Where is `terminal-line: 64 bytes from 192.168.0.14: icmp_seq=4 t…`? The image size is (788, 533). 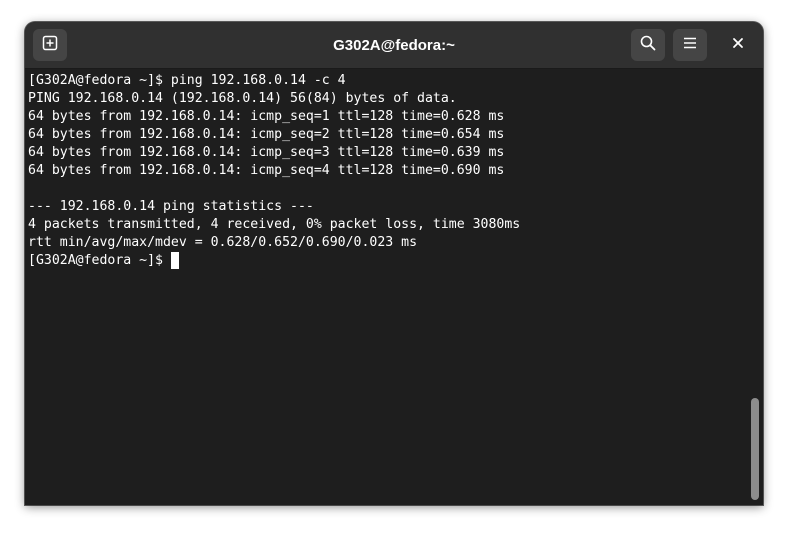
terminal-line: 64 bytes from 192.168.0.14: icmp_seq=4 t… is located at coordinates (266, 170).